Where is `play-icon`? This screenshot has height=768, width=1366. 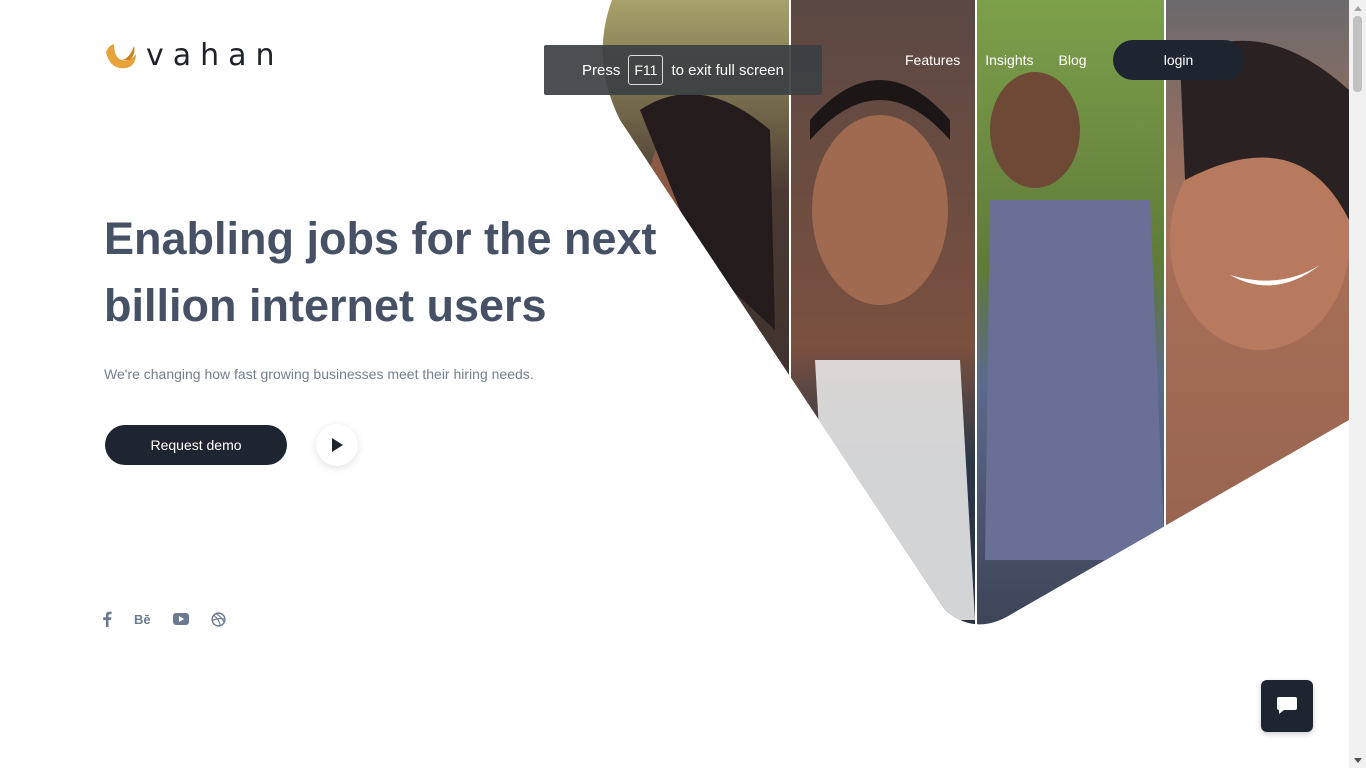
play-icon is located at coordinates (337, 445).